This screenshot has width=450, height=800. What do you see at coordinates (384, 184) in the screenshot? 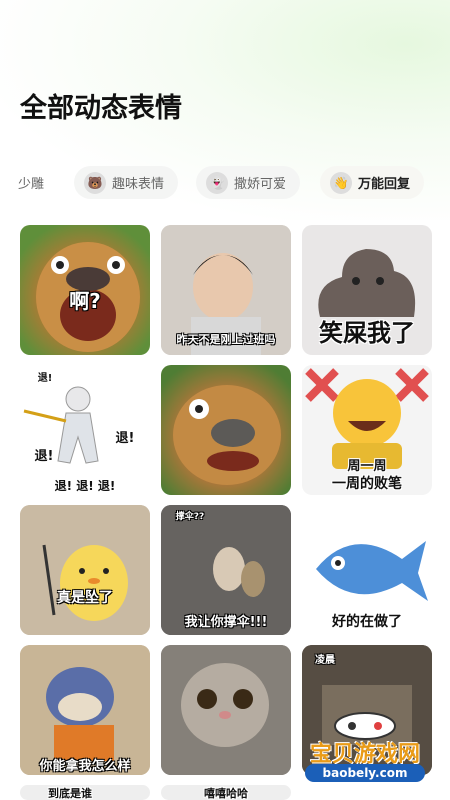
I see `tab-label: 万能回复` at bounding box center [384, 184].